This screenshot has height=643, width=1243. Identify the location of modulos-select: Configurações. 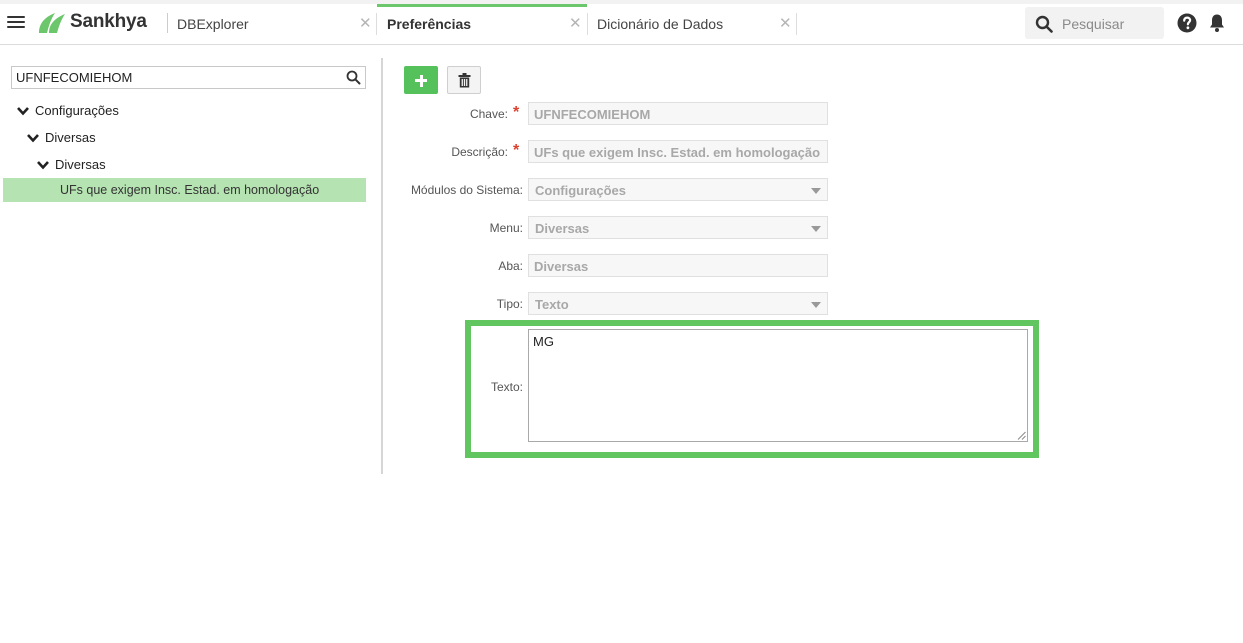
(678, 189).